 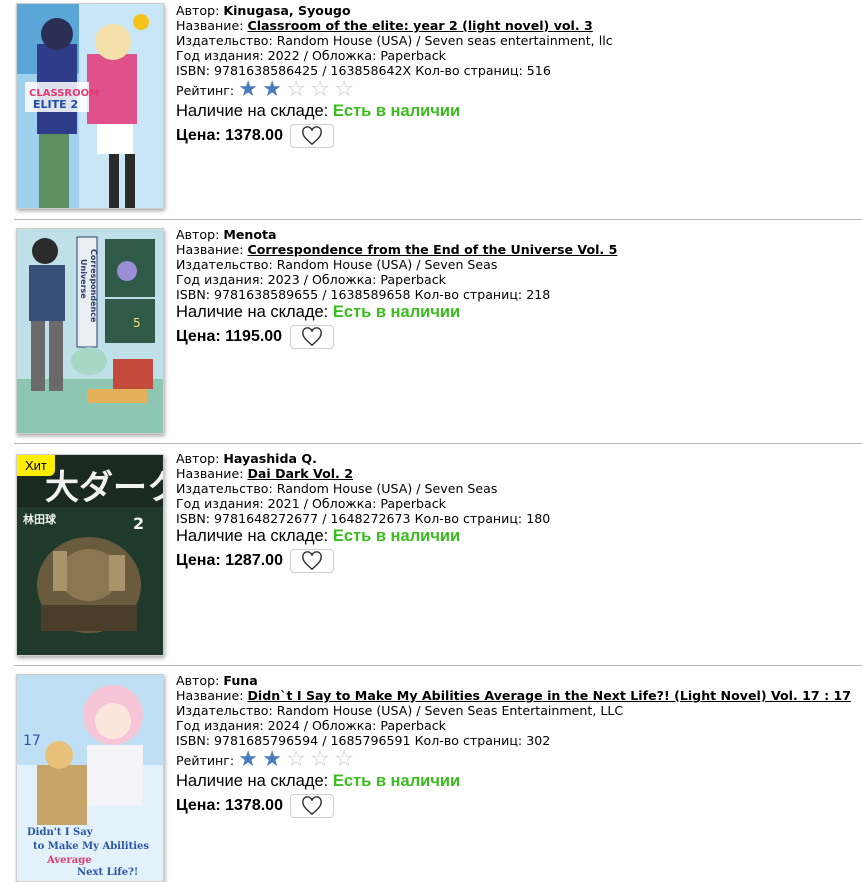 I want to click on svg-text: Next Life?!, so click(x=107, y=872).